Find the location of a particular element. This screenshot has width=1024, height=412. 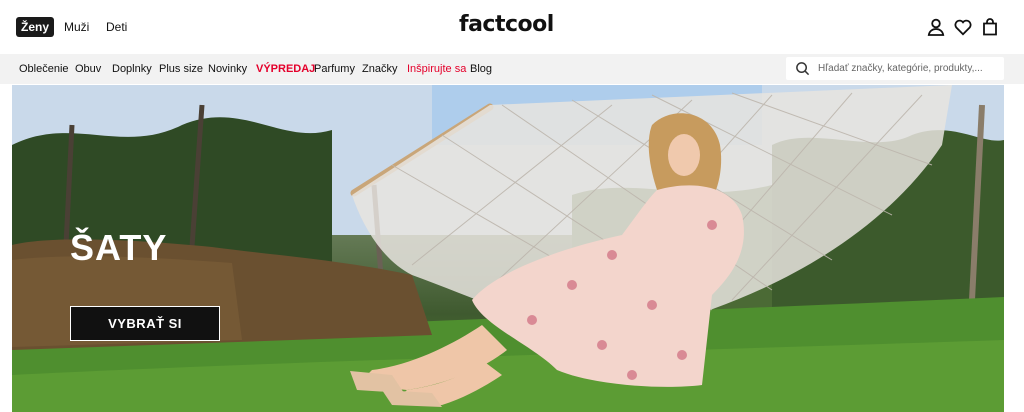

hero-title: ŠATY is located at coordinates (119, 247).